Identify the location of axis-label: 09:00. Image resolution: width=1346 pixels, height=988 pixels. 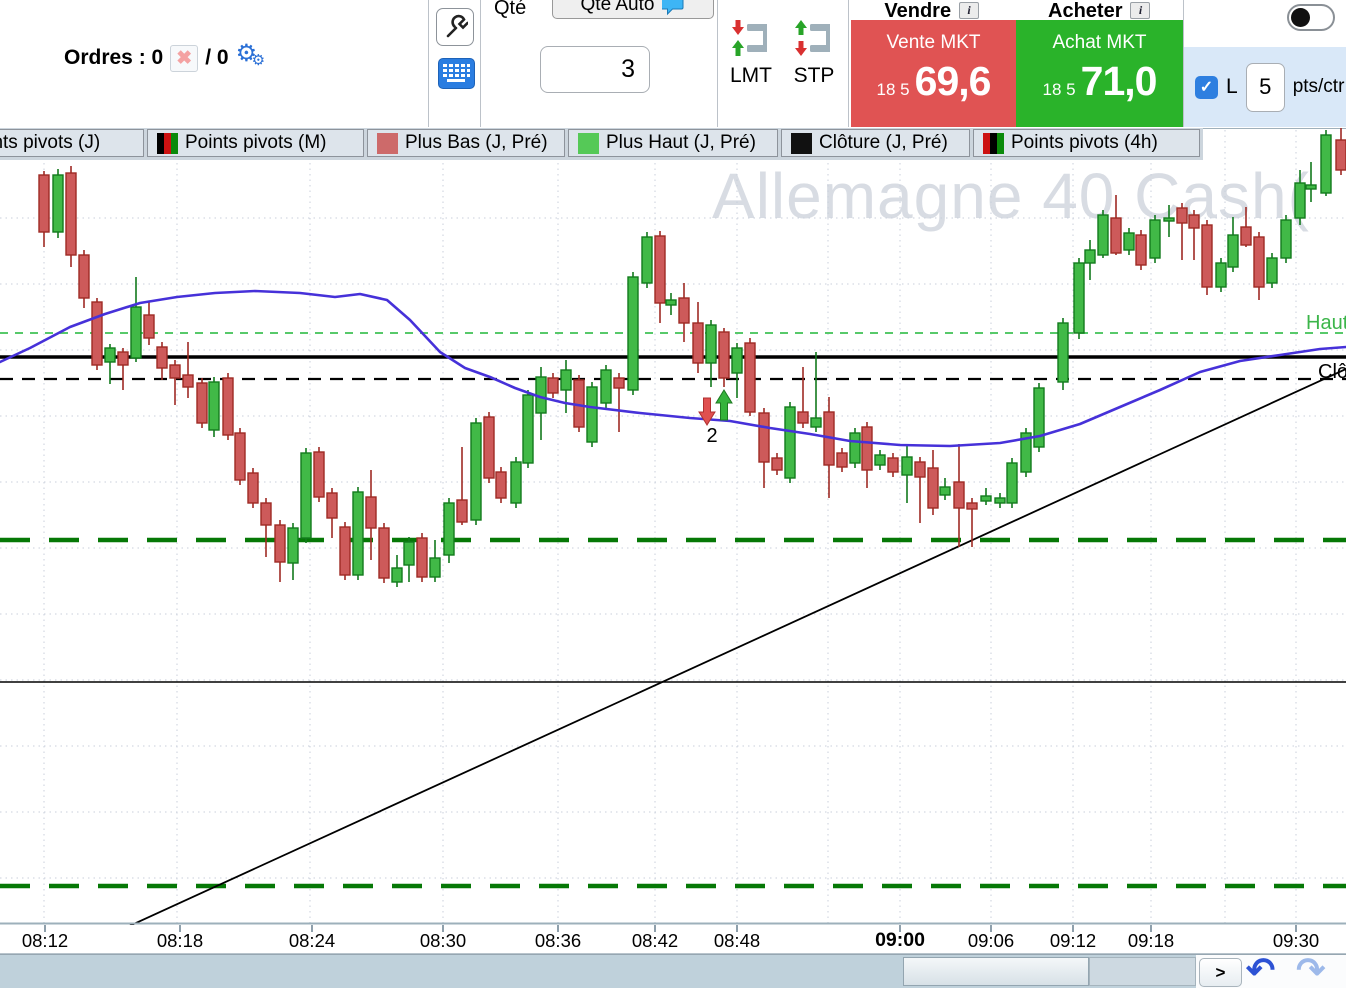
(900, 940).